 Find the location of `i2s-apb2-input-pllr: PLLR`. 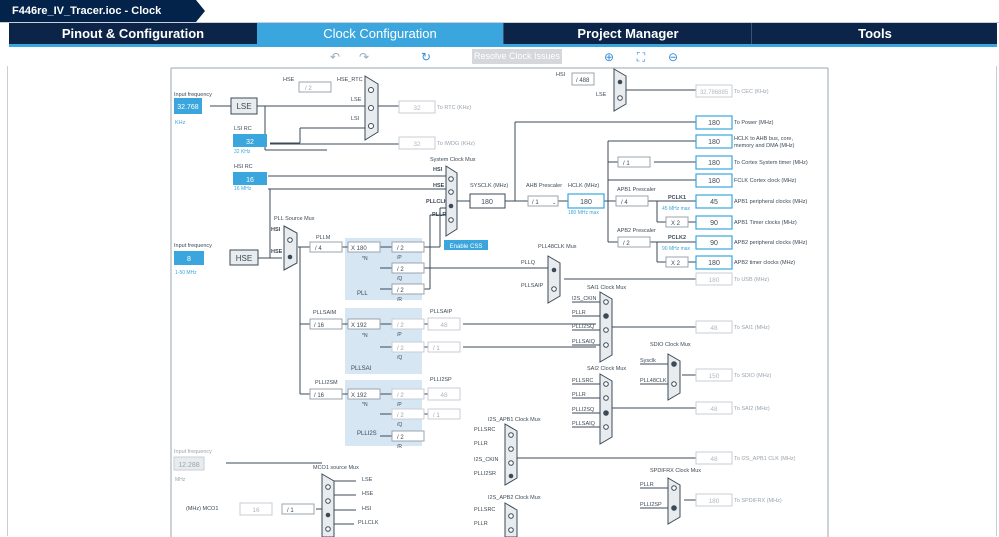

i2s-apb2-input-pllr: PLLR is located at coordinates (481, 524).